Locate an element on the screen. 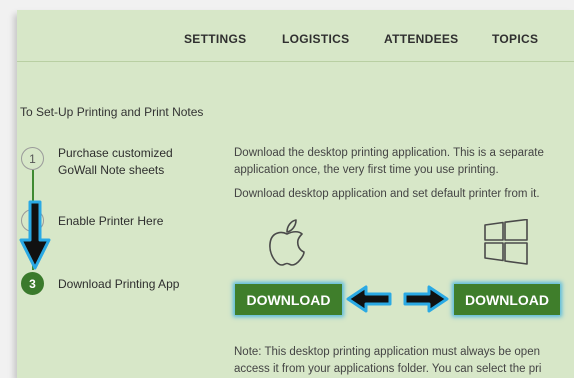 The image size is (574, 378). arrow-left-icon is located at coordinates (369, 299).